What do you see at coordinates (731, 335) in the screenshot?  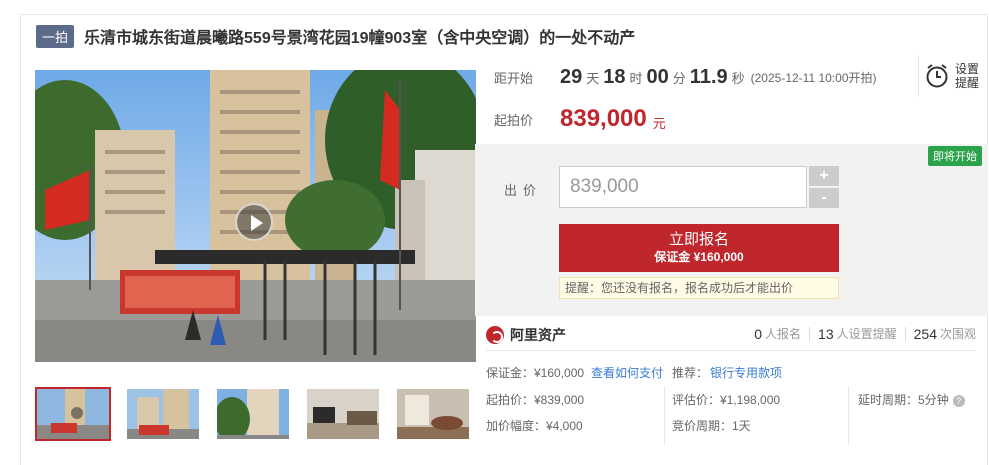 I see `platform-row: 阿里资产 0 人报名 13 人设置提醒 254 次围观` at bounding box center [731, 335].